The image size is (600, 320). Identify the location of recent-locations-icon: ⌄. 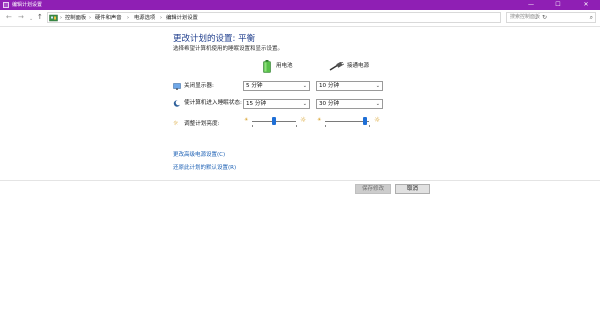
(31, 19).